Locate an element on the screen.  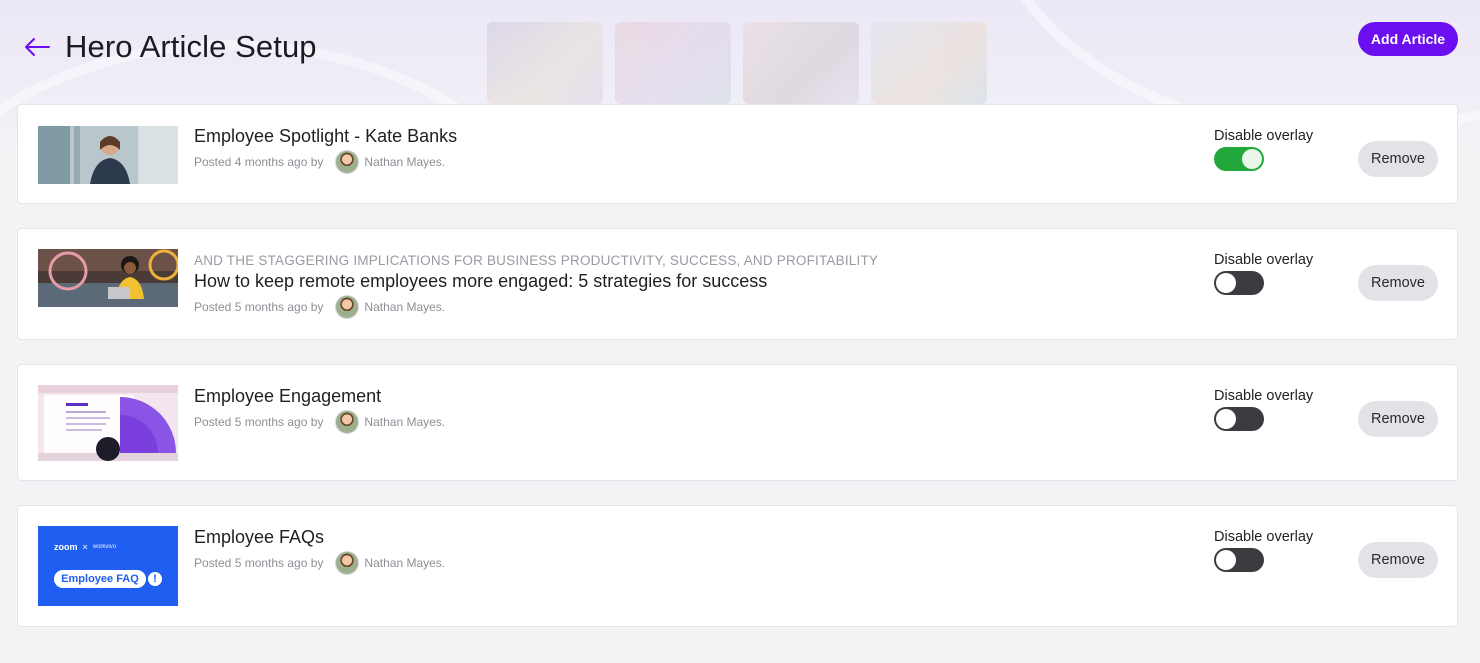
page-title: Hero Article Setup is located at coordinates (191, 46).